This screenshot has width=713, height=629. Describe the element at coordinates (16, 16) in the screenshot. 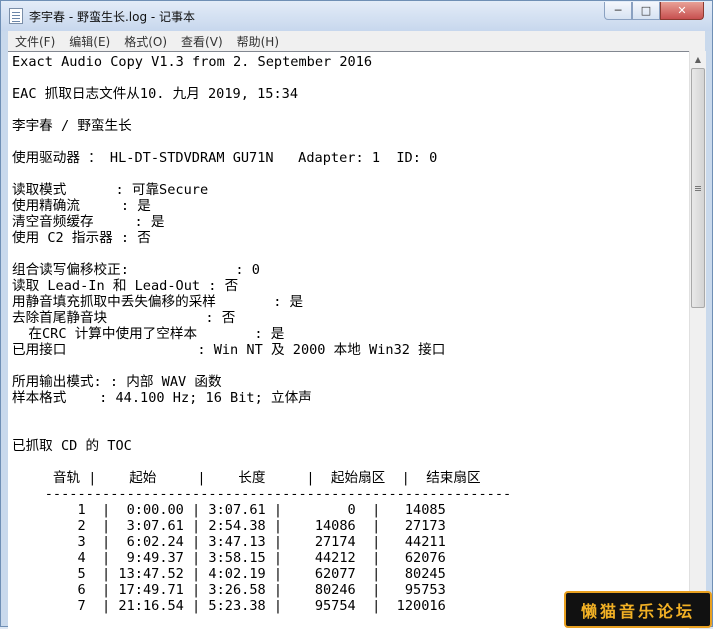

I see `notepad-icon` at that location.